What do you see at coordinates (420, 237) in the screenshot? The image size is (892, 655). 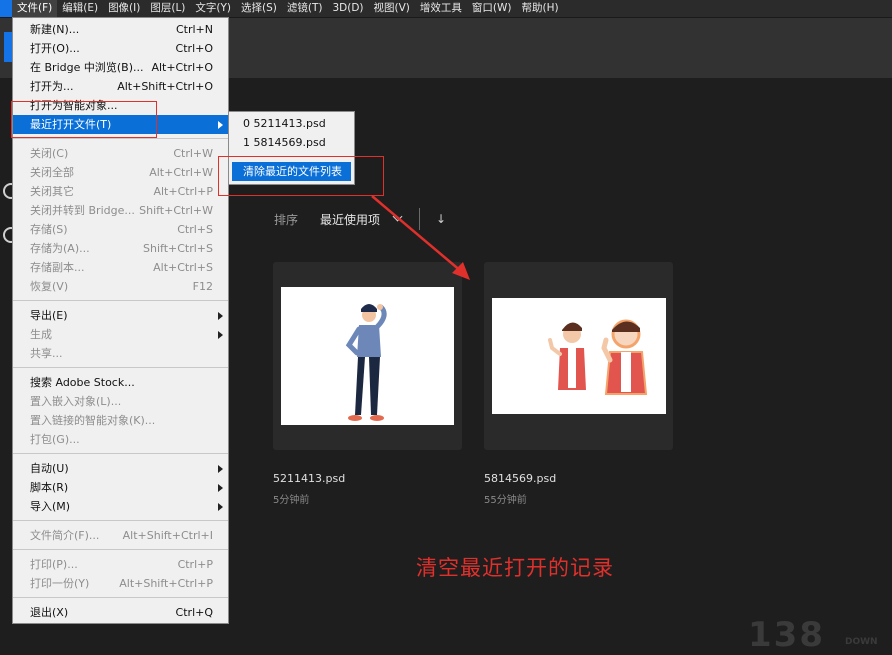 I see `annotation-arrow` at bounding box center [420, 237].